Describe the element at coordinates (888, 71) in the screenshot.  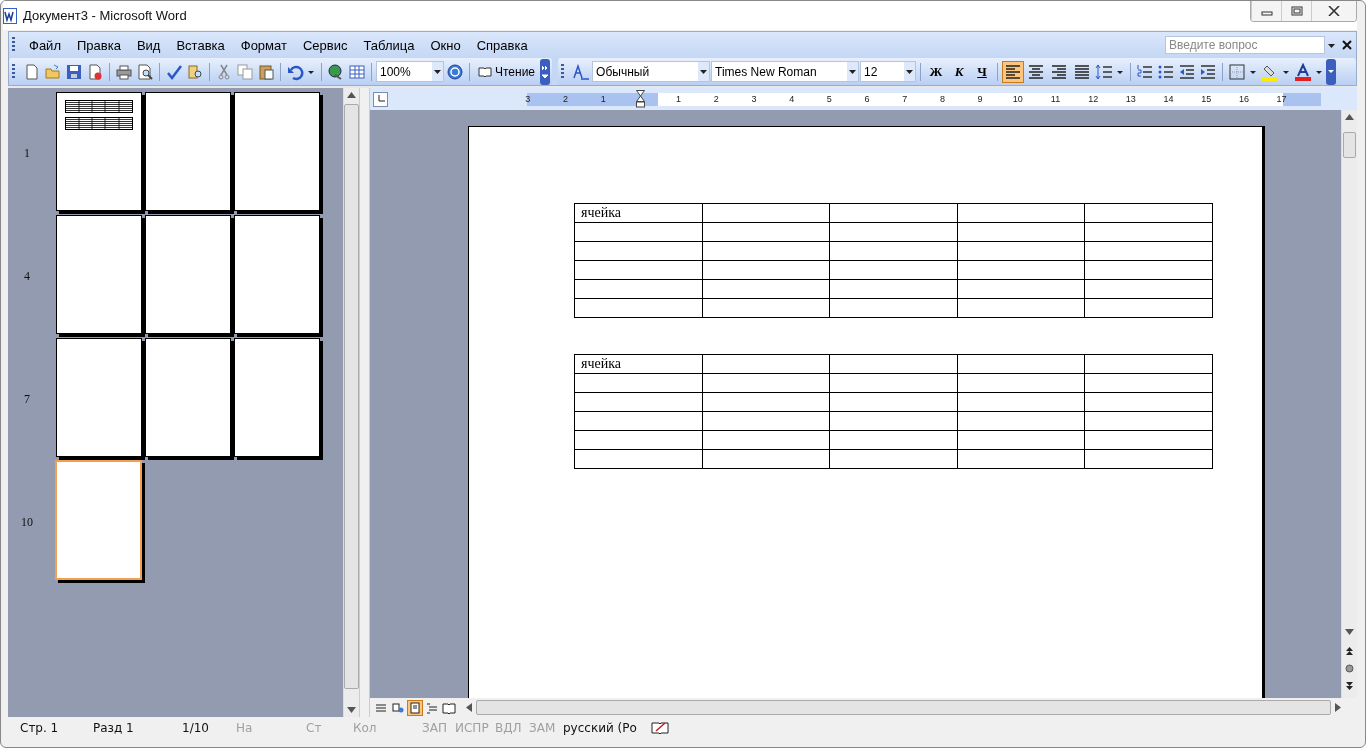
I see `font-size-dropdown: 12` at that location.